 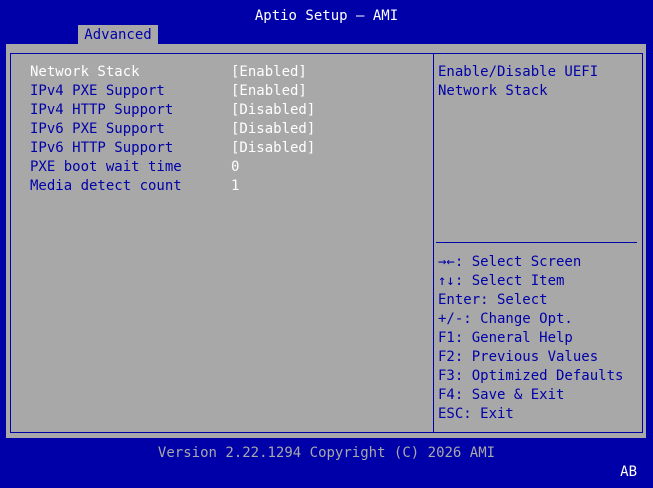 What do you see at coordinates (102, 148) in the screenshot?
I see `setting-label: IPv6 HTTP Support` at bounding box center [102, 148].